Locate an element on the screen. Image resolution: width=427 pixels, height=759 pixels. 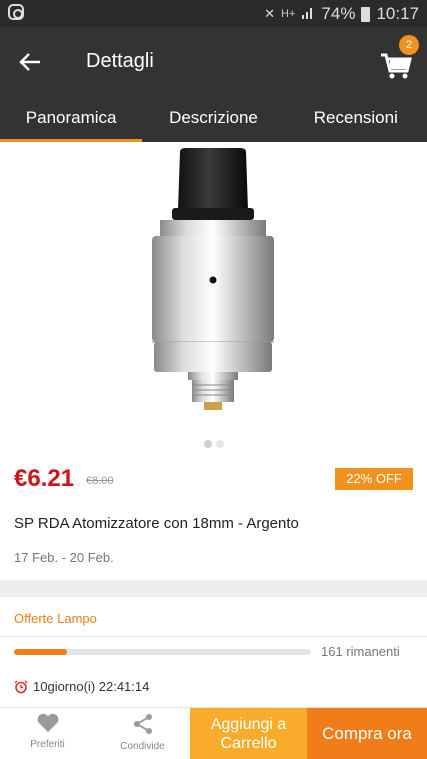
remaining-count: 161 rimanenti is located at coordinates (360, 651).